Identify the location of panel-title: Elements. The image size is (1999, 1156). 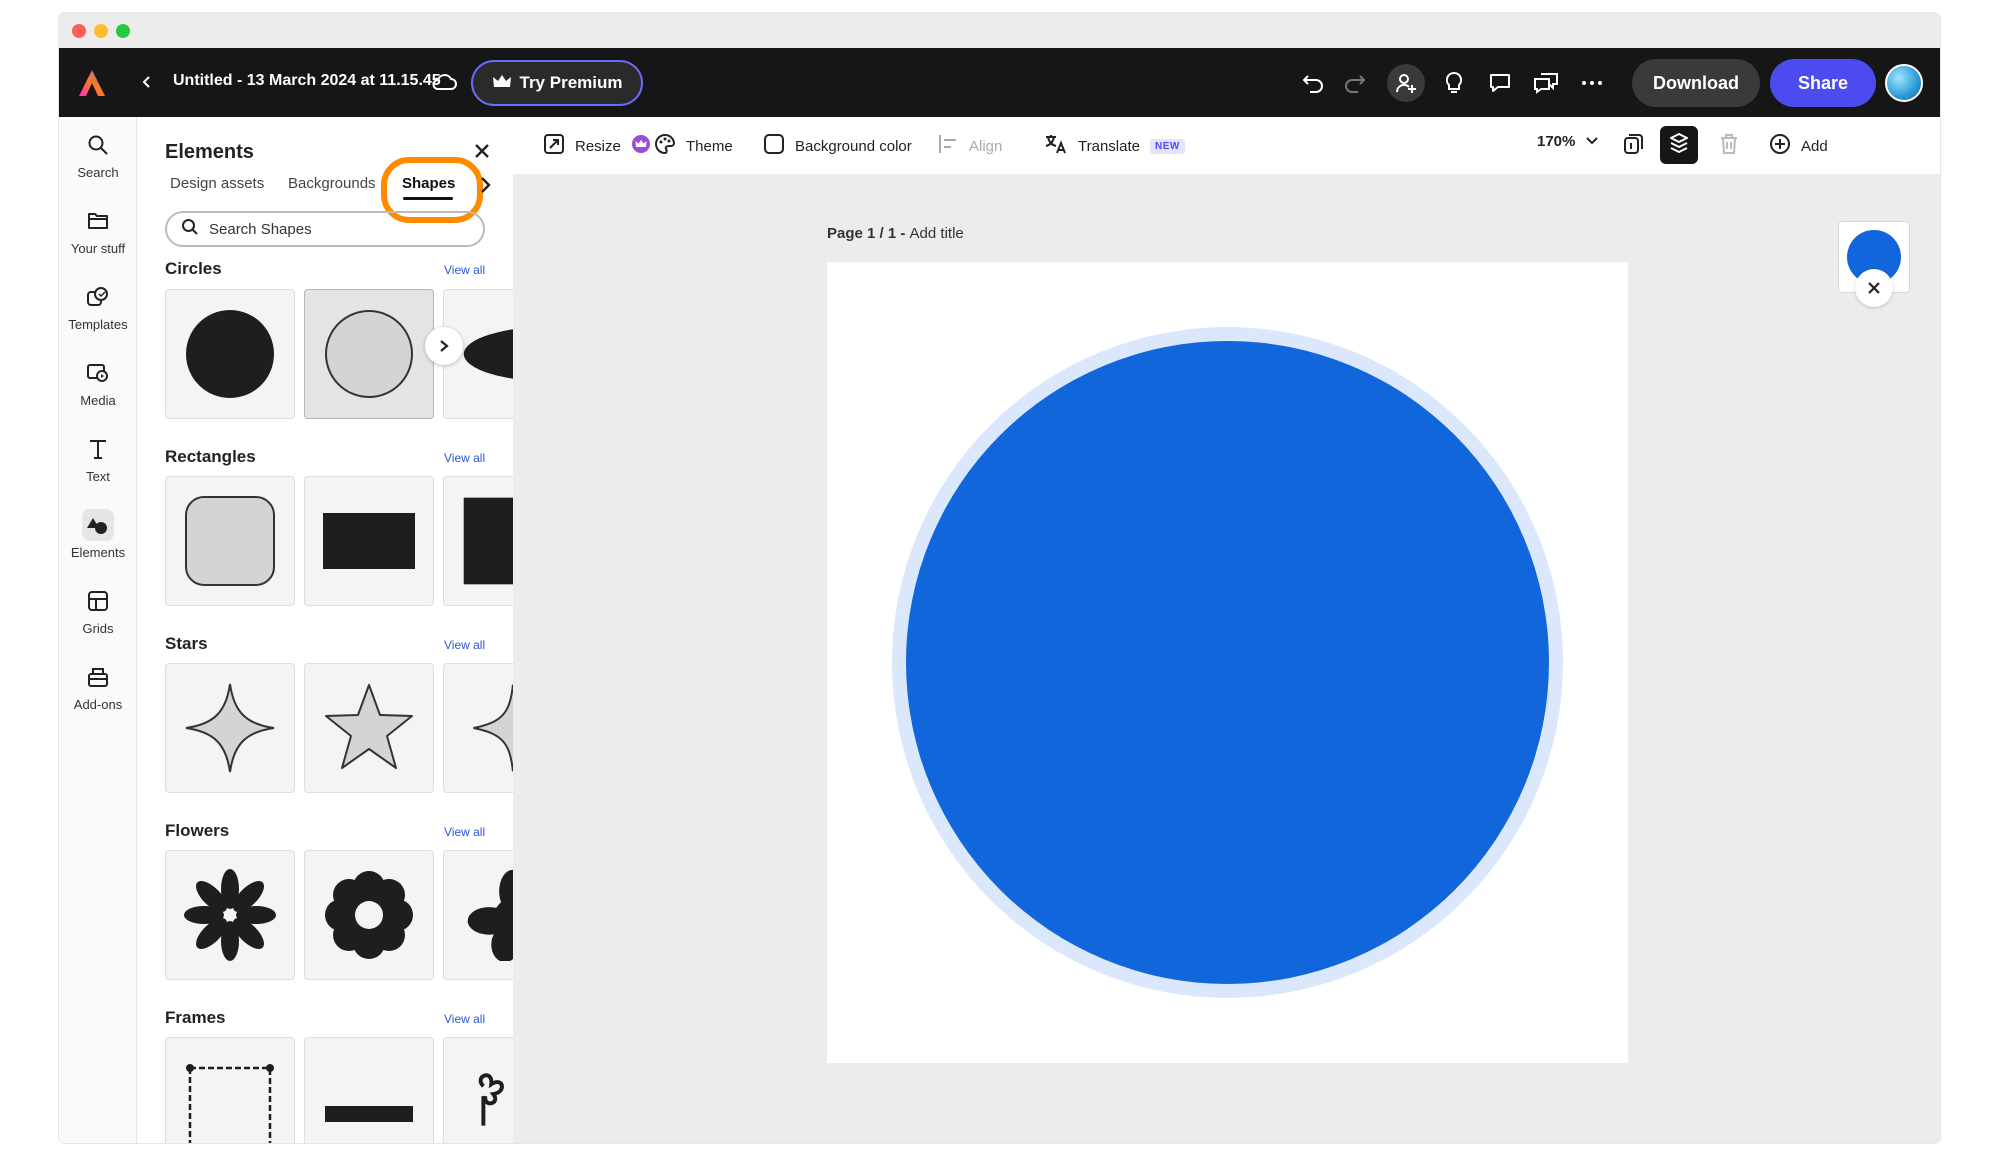
(209, 152).